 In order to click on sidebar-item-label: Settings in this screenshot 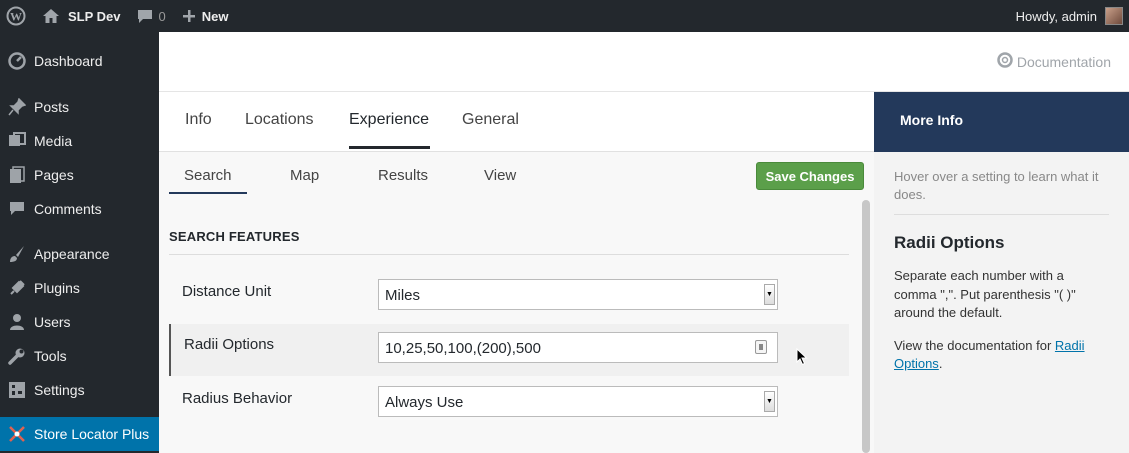, I will do `click(59, 390)`.